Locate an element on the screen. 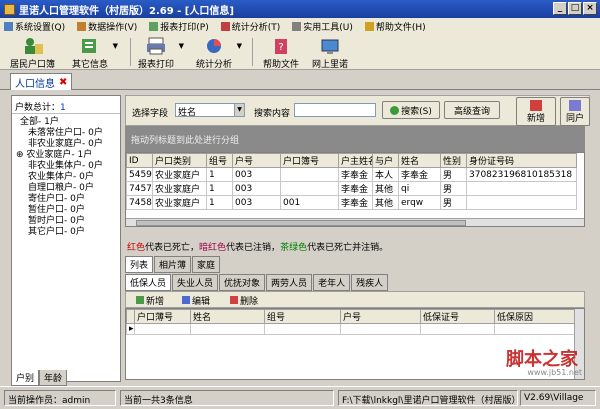  menu-data: 数据操作(V) is located at coordinates (107, 26).